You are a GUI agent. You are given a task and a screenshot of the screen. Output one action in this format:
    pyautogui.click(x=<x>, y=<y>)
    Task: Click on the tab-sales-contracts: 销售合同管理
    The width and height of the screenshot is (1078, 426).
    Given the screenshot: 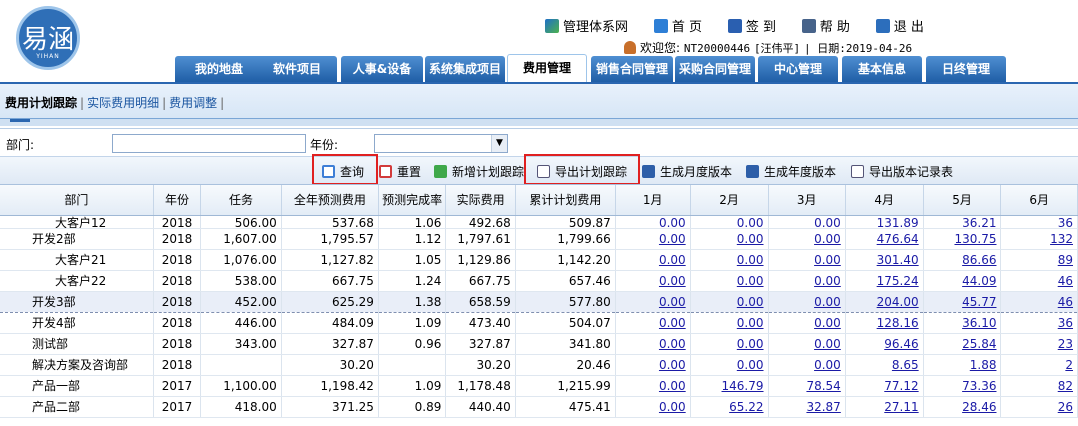 What is the action you would take?
    pyautogui.click(x=632, y=69)
    